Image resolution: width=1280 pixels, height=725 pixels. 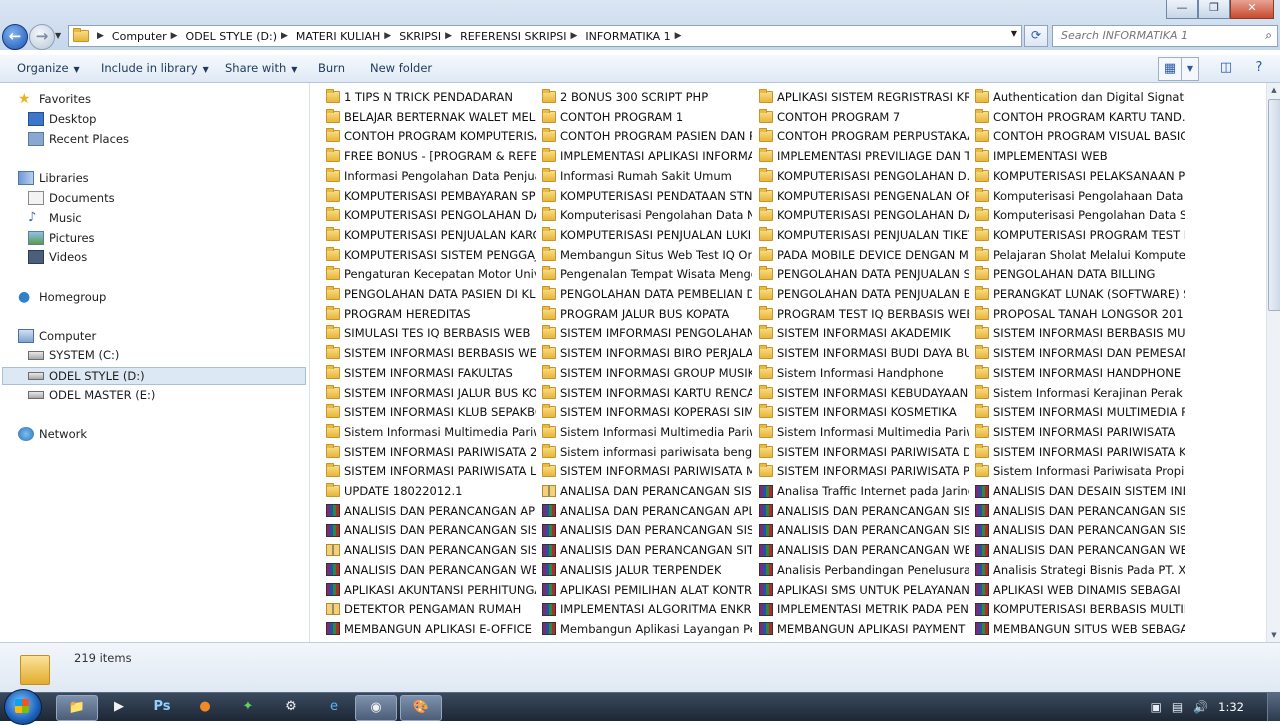 I want to click on breadcrumb-segment: Computer ▶, so click(x=149, y=36).